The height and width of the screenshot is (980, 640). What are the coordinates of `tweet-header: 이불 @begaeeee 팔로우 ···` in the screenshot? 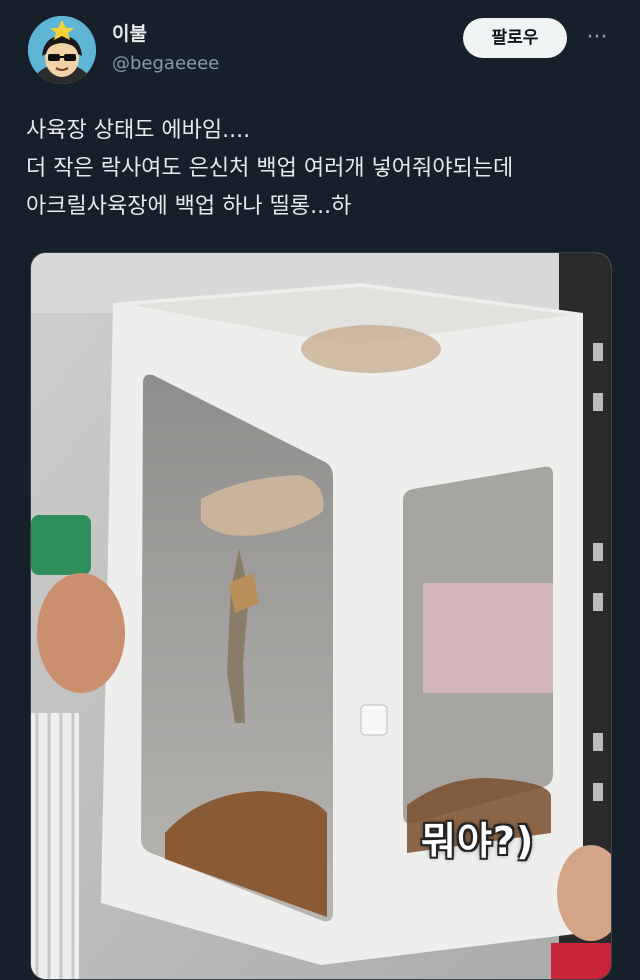 It's located at (320, 48).